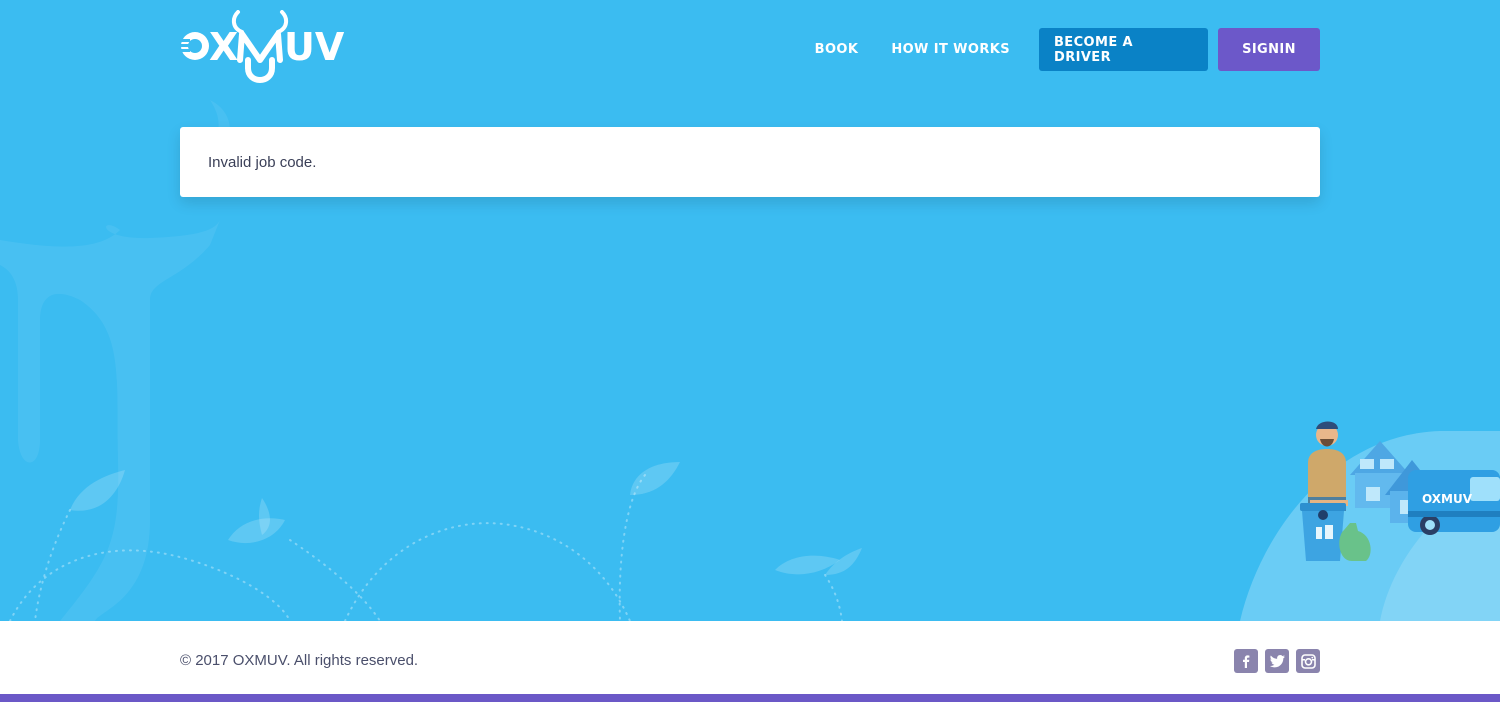 The height and width of the screenshot is (702, 1500). What do you see at coordinates (750, 162) in the screenshot?
I see `error-alert: Invalid job code.` at bounding box center [750, 162].